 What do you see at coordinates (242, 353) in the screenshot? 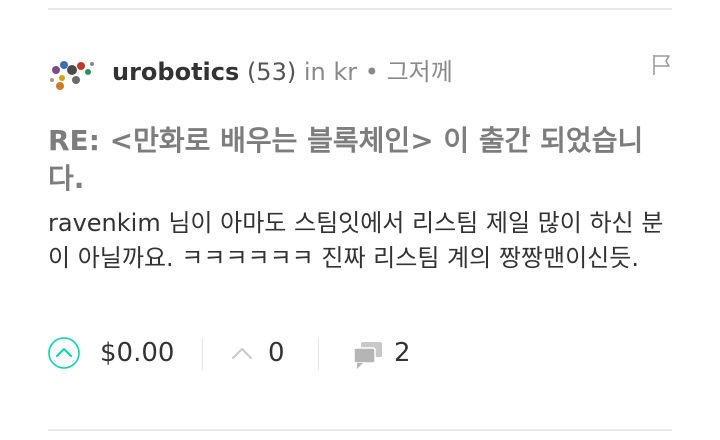
I see `chevron-up-icon` at bounding box center [242, 353].